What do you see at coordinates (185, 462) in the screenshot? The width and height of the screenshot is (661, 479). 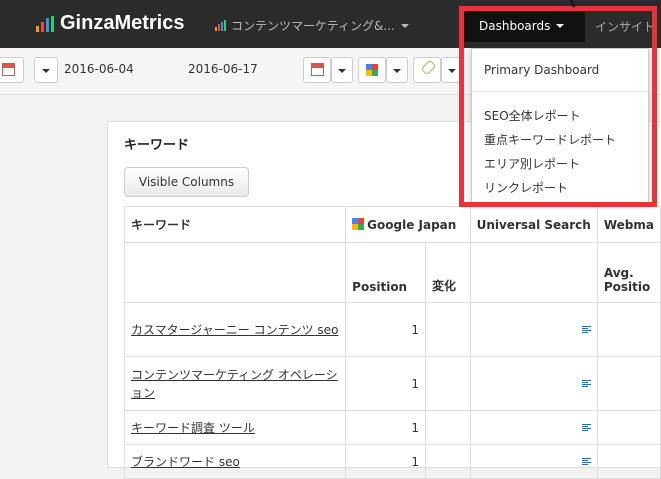 I see `keyword-link: ブランドワード seo` at bounding box center [185, 462].